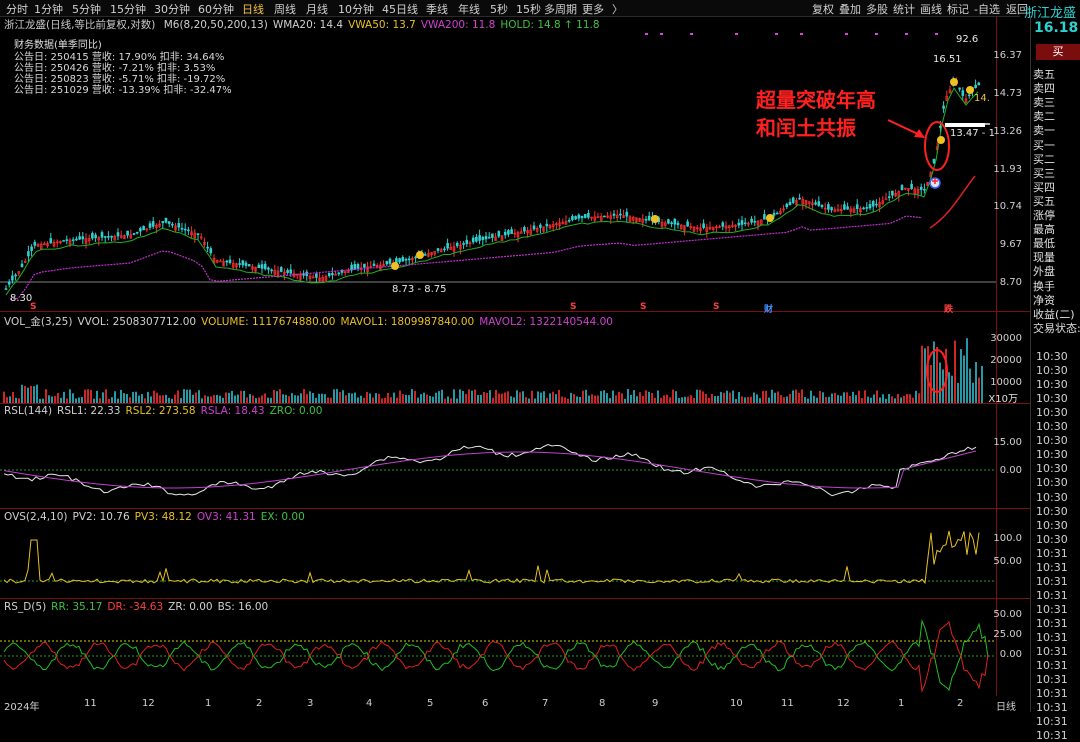 The height and width of the screenshot is (742, 1080). What do you see at coordinates (89, 411) in the screenshot?
I see `legend-item: RSL1: 22.33` at bounding box center [89, 411].